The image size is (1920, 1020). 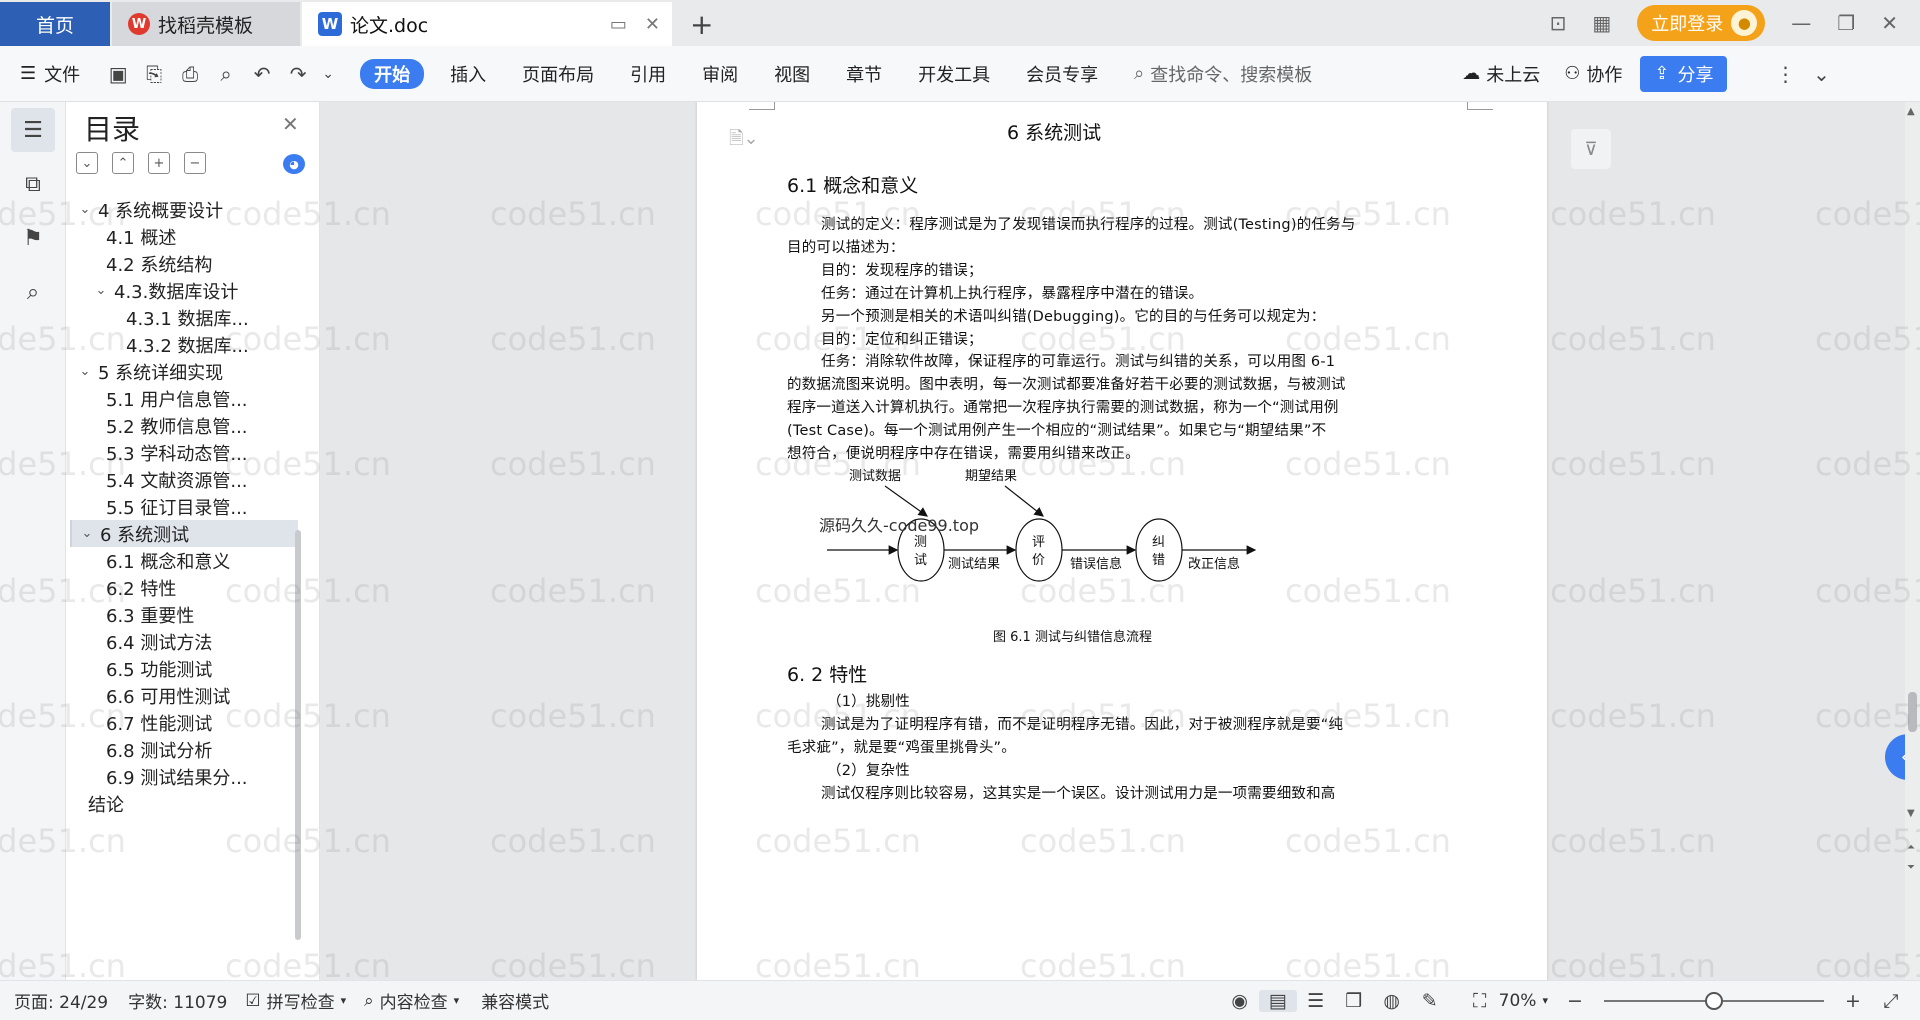 What do you see at coordinates (1591, 149) in the screenshot?
I see `filter-icon: ⊽` at bounding box center [1591, 149].